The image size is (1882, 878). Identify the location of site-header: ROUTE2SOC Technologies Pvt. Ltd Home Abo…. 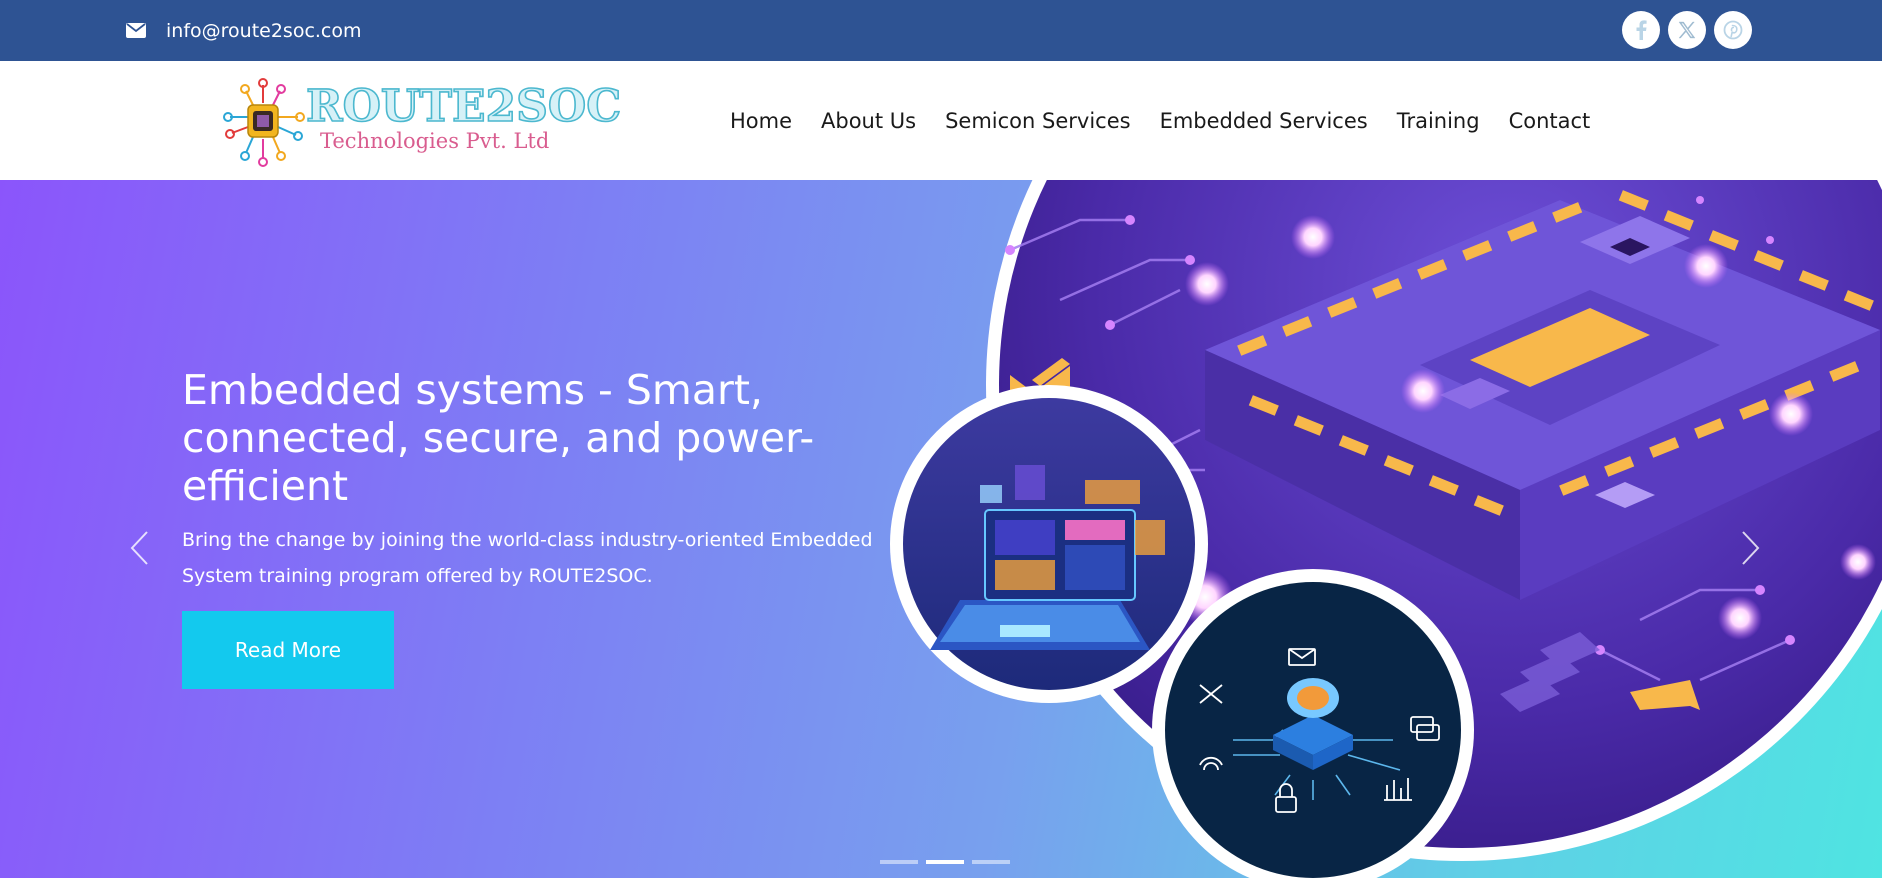
(941, 120).